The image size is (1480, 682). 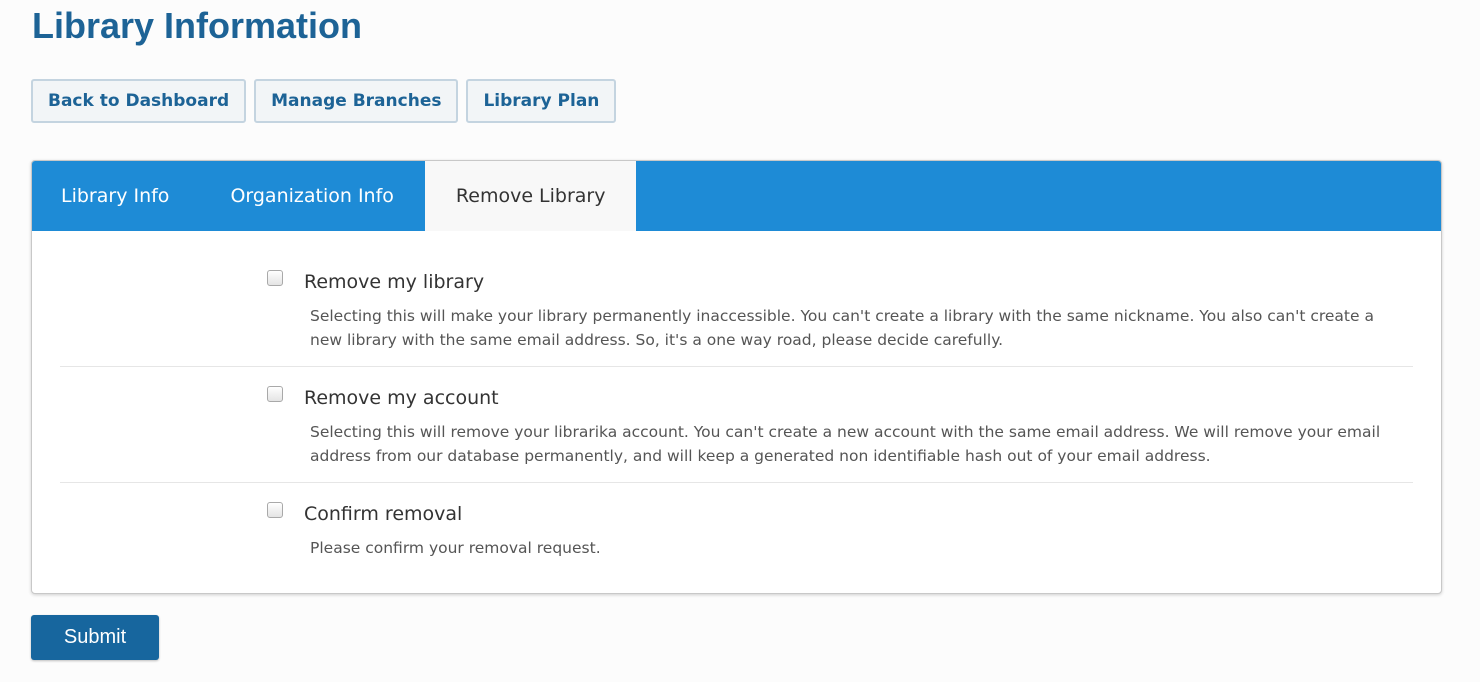 What do you see at coordinates (356, 101) in the screenshot?
I see `manage-branches-button: Manage Branches` at bounding box center [356, 101].